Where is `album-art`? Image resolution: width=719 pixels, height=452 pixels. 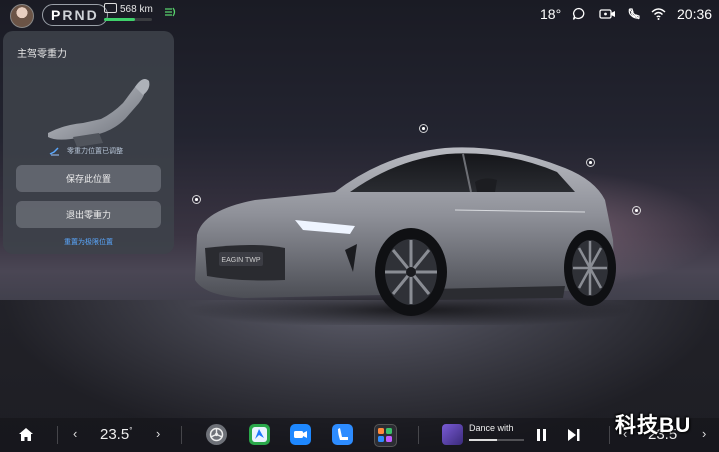
album-art is located at coordinates (452, 434).